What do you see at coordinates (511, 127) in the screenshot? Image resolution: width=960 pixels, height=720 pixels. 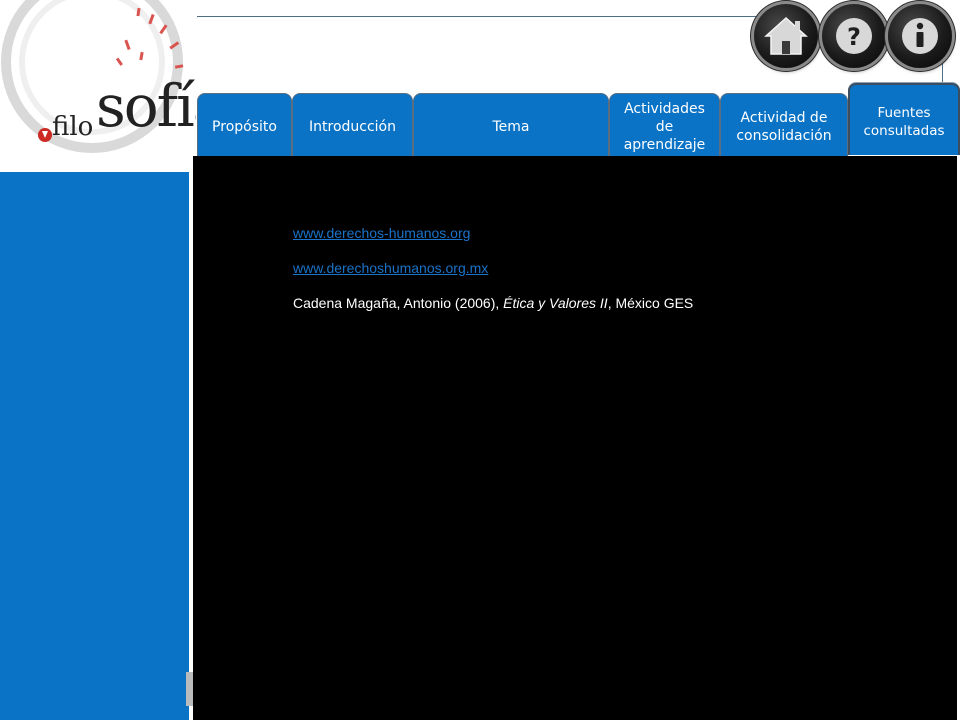 I see `tab-label: Tema` at bounding box center [511, 127].